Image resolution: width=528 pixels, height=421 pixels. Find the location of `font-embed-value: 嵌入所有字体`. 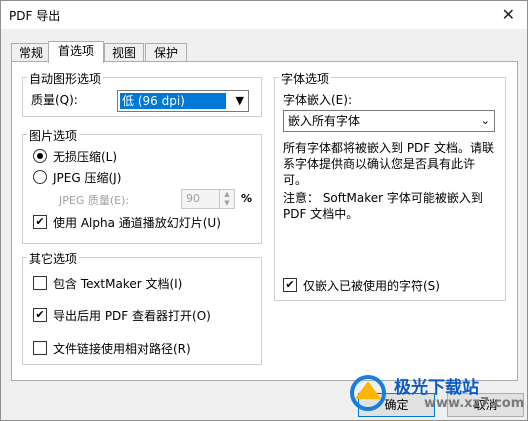

font-embed-value: 嵌入所有字体 is located at coordinates (324, 121).